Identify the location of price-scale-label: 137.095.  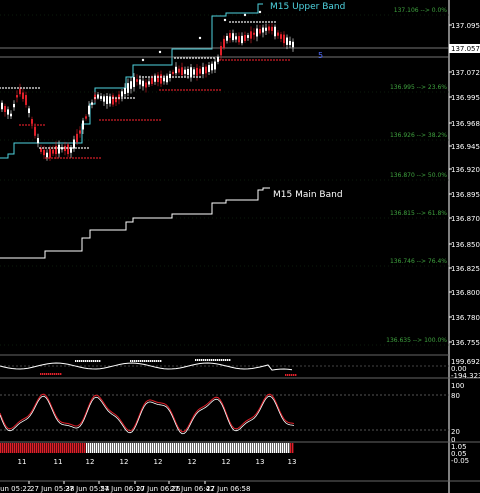
(465, 26).